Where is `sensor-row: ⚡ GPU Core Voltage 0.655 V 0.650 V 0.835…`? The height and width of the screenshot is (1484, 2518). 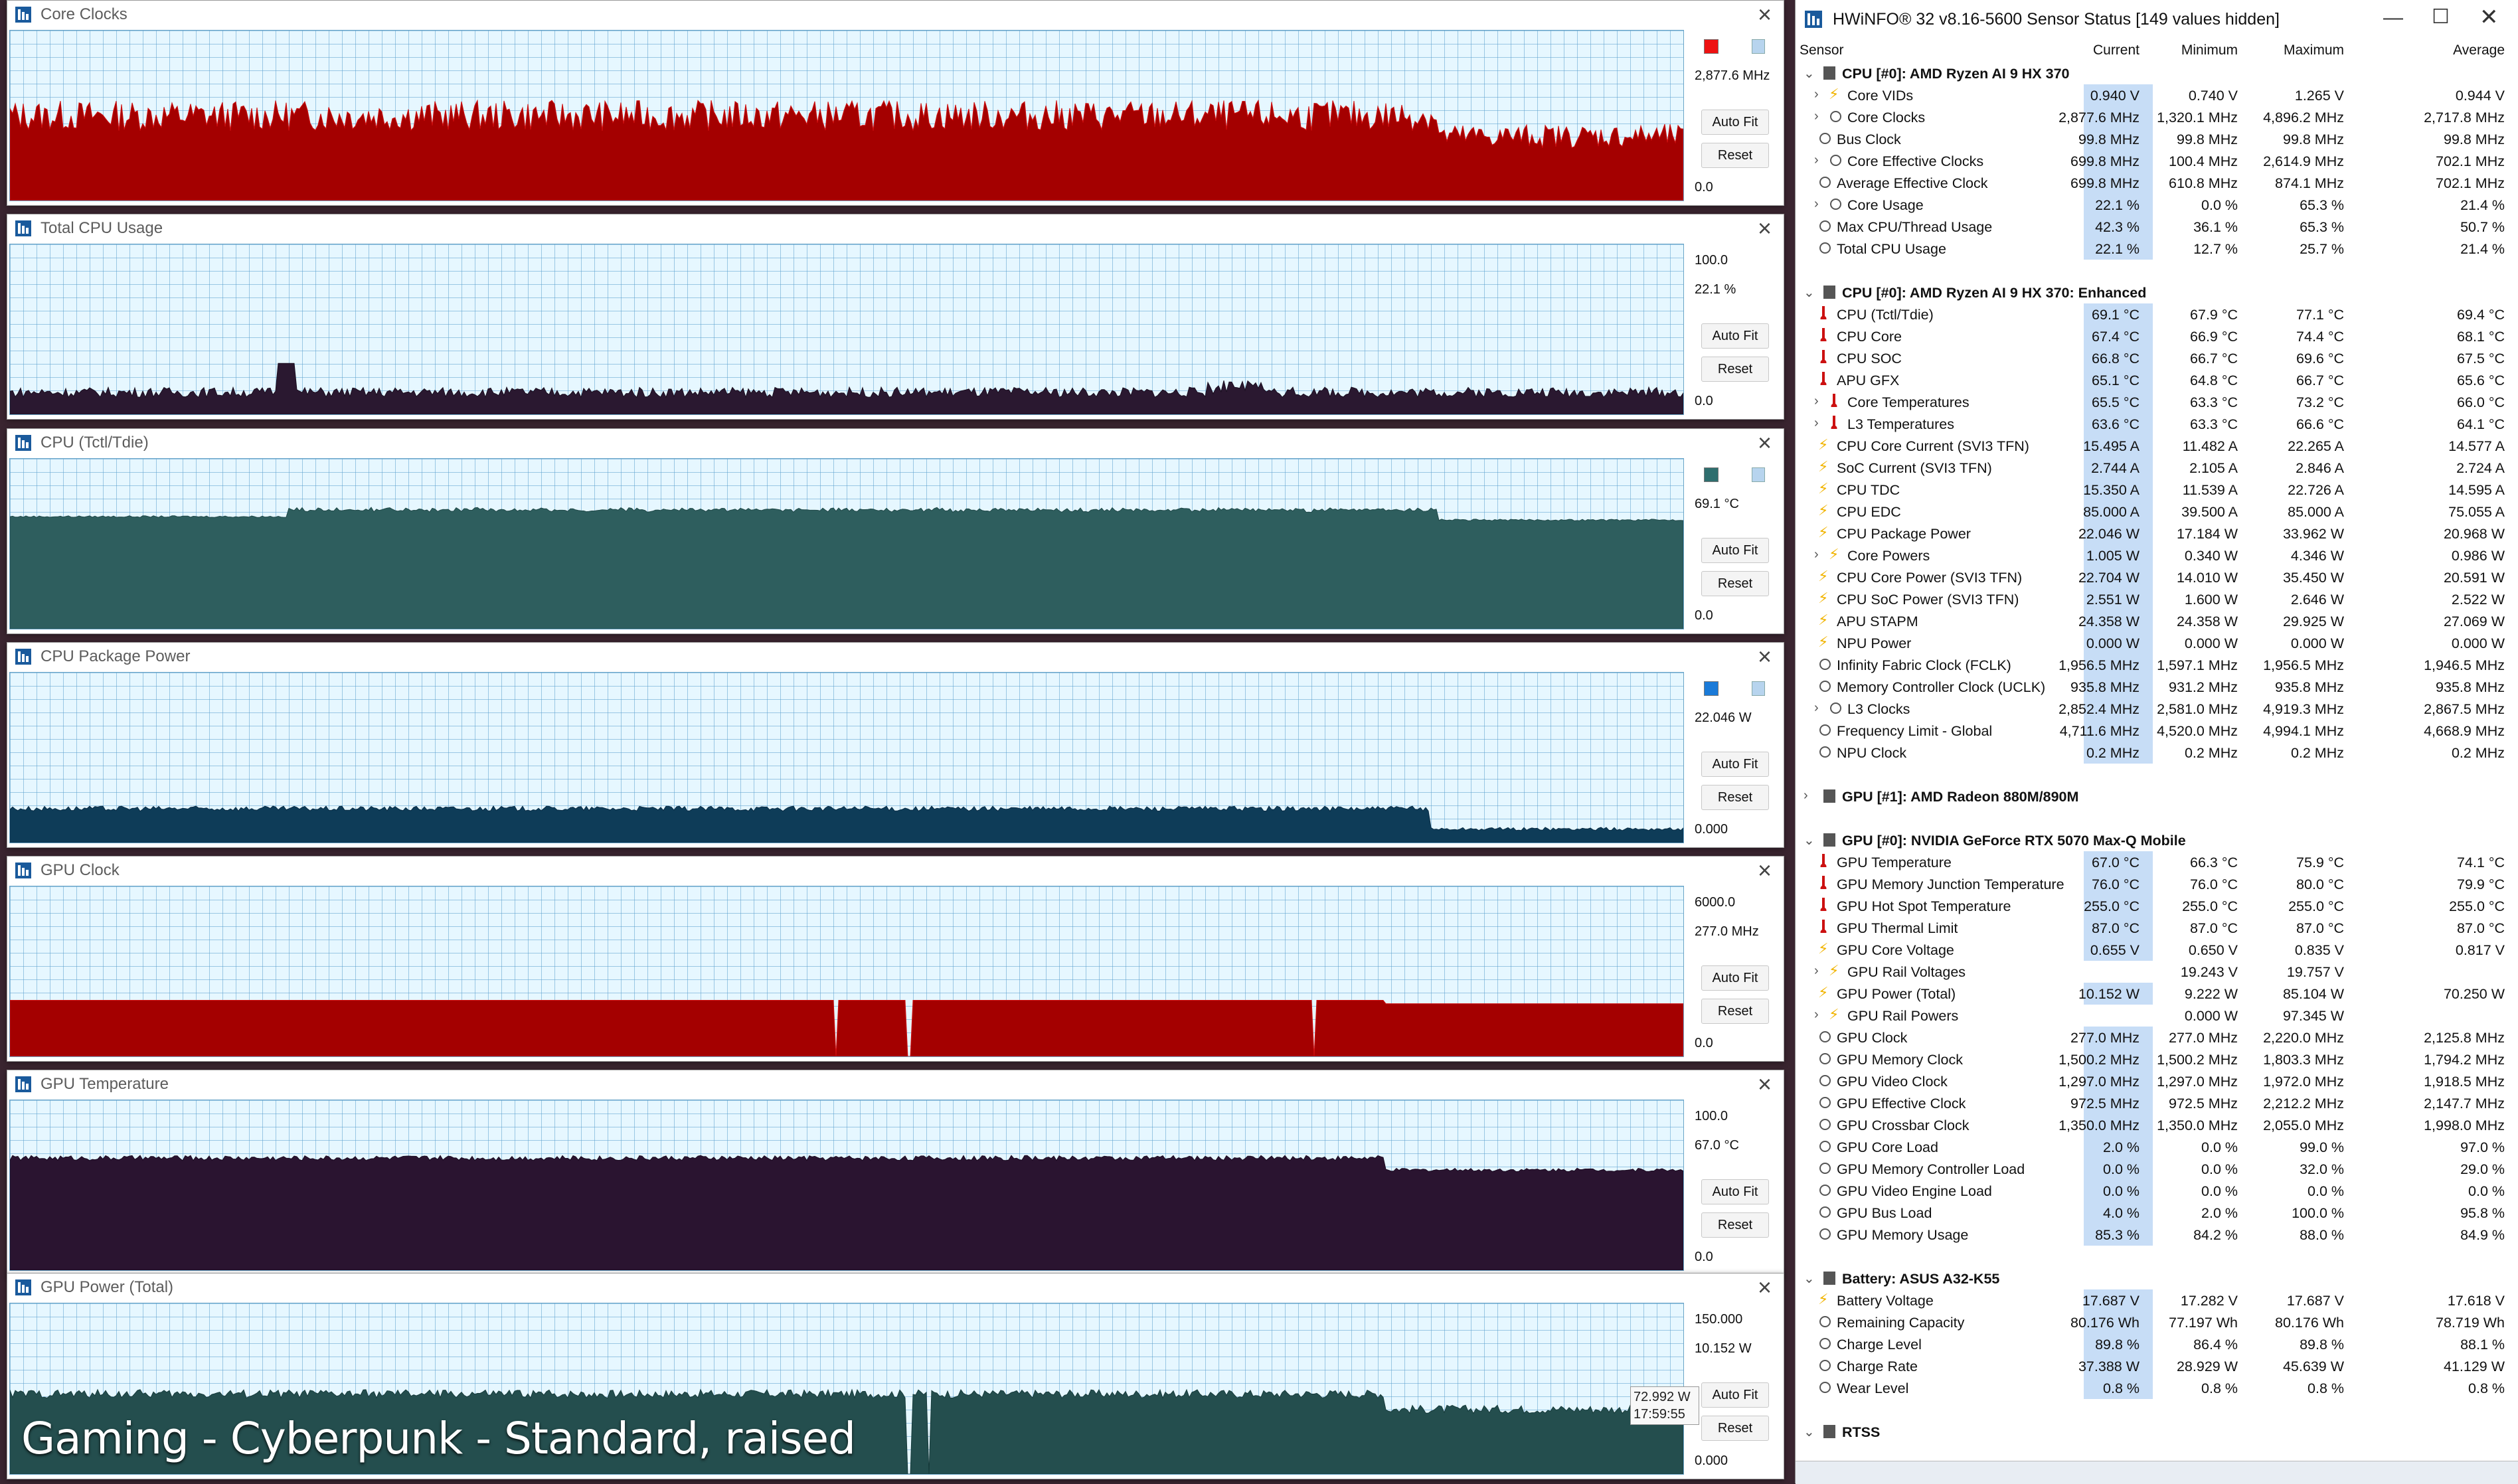
sensor-row: ⚡ GPU Core Voltage 0.655 V 0.650 V 0.835… is located at coordinates (2157, 950).